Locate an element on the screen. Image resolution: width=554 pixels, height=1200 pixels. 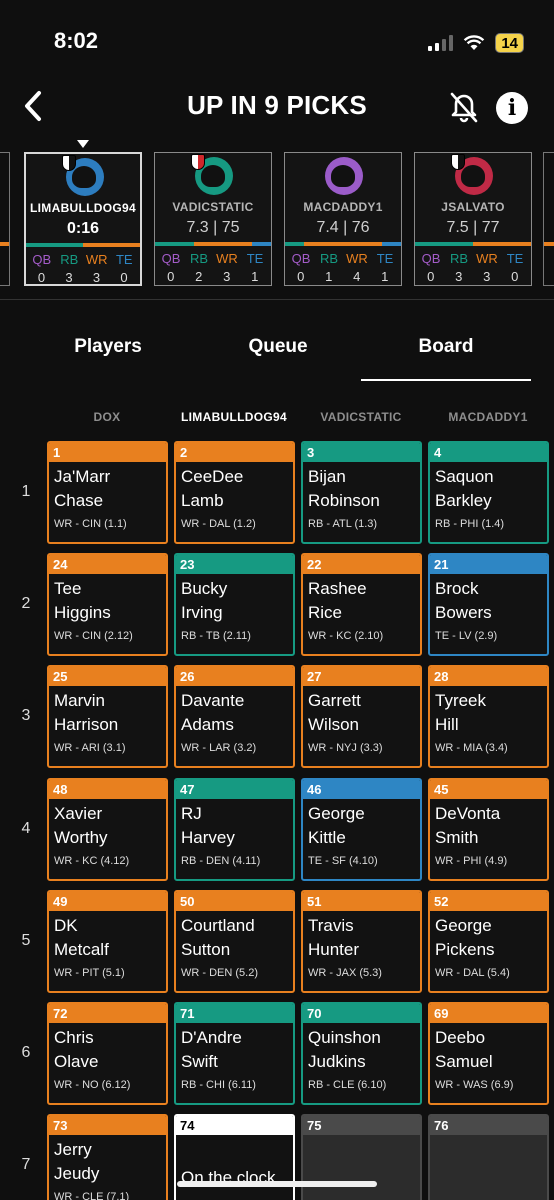
position-counts: 0 2 3 1 is located at coordinates (213, 276).